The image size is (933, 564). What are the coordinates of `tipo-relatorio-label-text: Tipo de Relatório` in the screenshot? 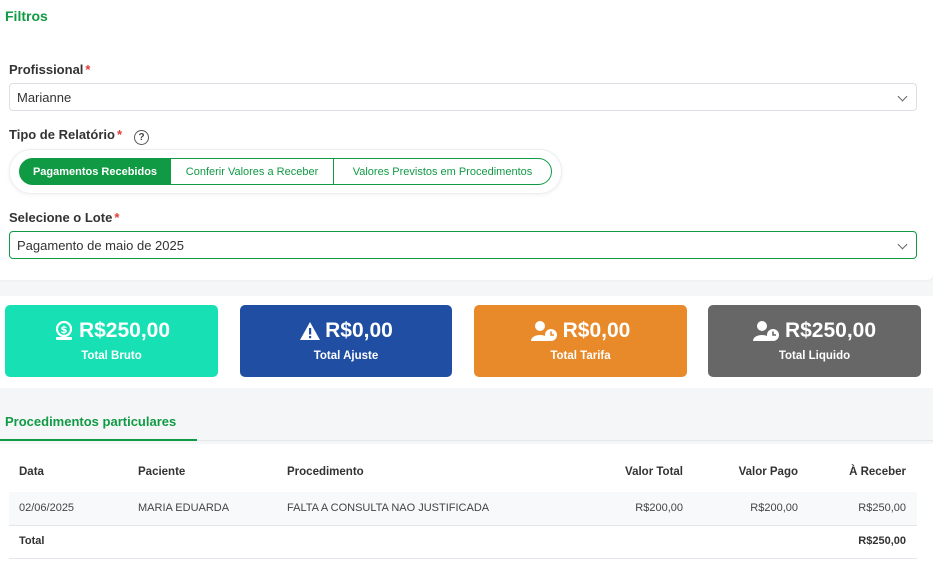 It's located at (62, 134).